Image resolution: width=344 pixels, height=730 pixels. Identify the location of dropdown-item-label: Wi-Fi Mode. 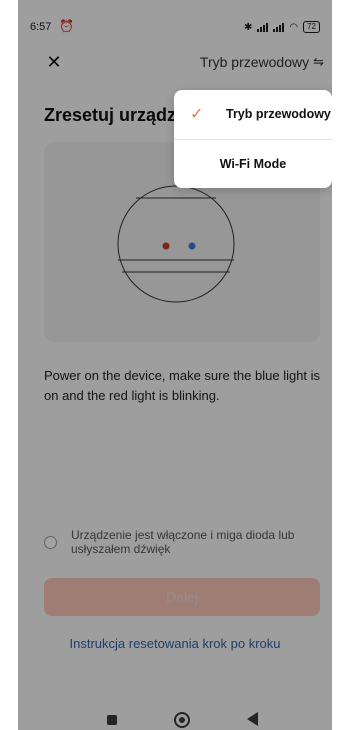
(253, 164).